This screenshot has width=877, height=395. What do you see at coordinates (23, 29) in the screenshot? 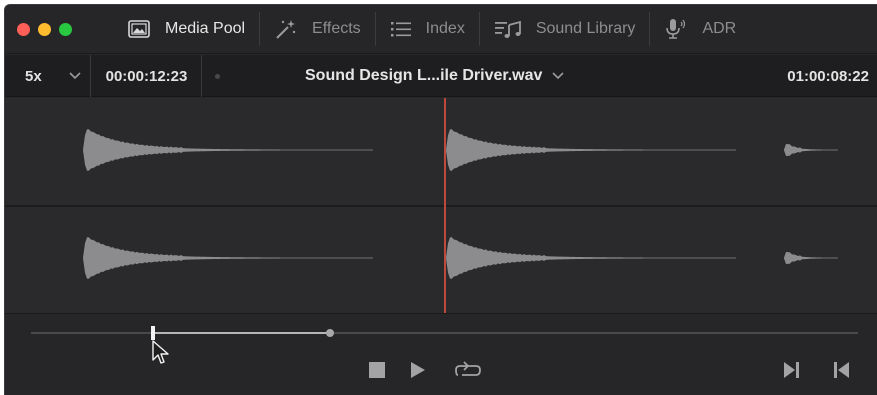
I see `close-window-button` at bounding box center [23, 29].